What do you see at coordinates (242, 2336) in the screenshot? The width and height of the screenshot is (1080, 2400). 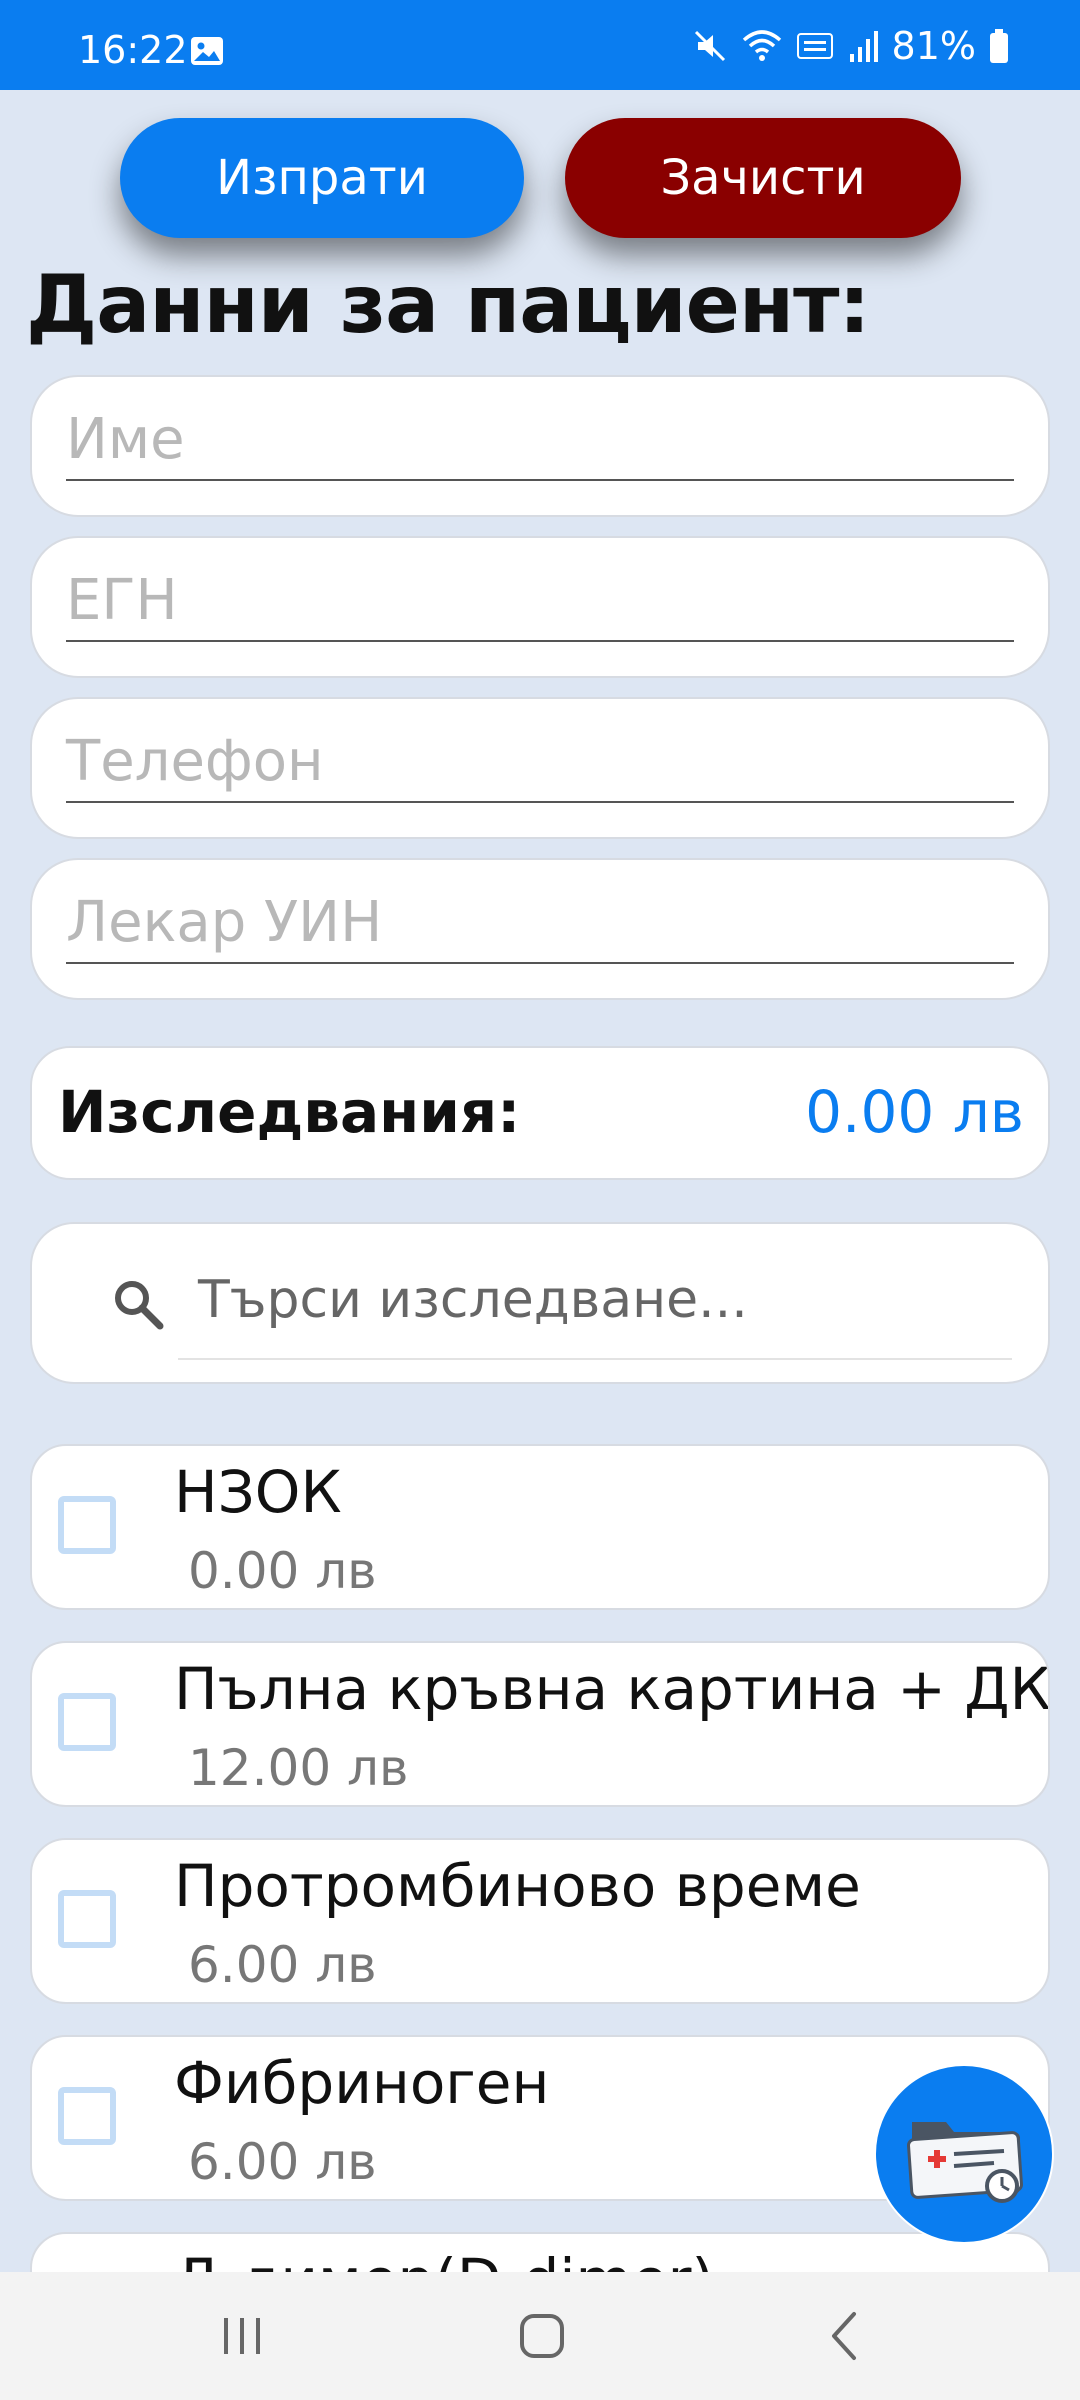 I see `recents-icon` at bounding box center [242, 2336].